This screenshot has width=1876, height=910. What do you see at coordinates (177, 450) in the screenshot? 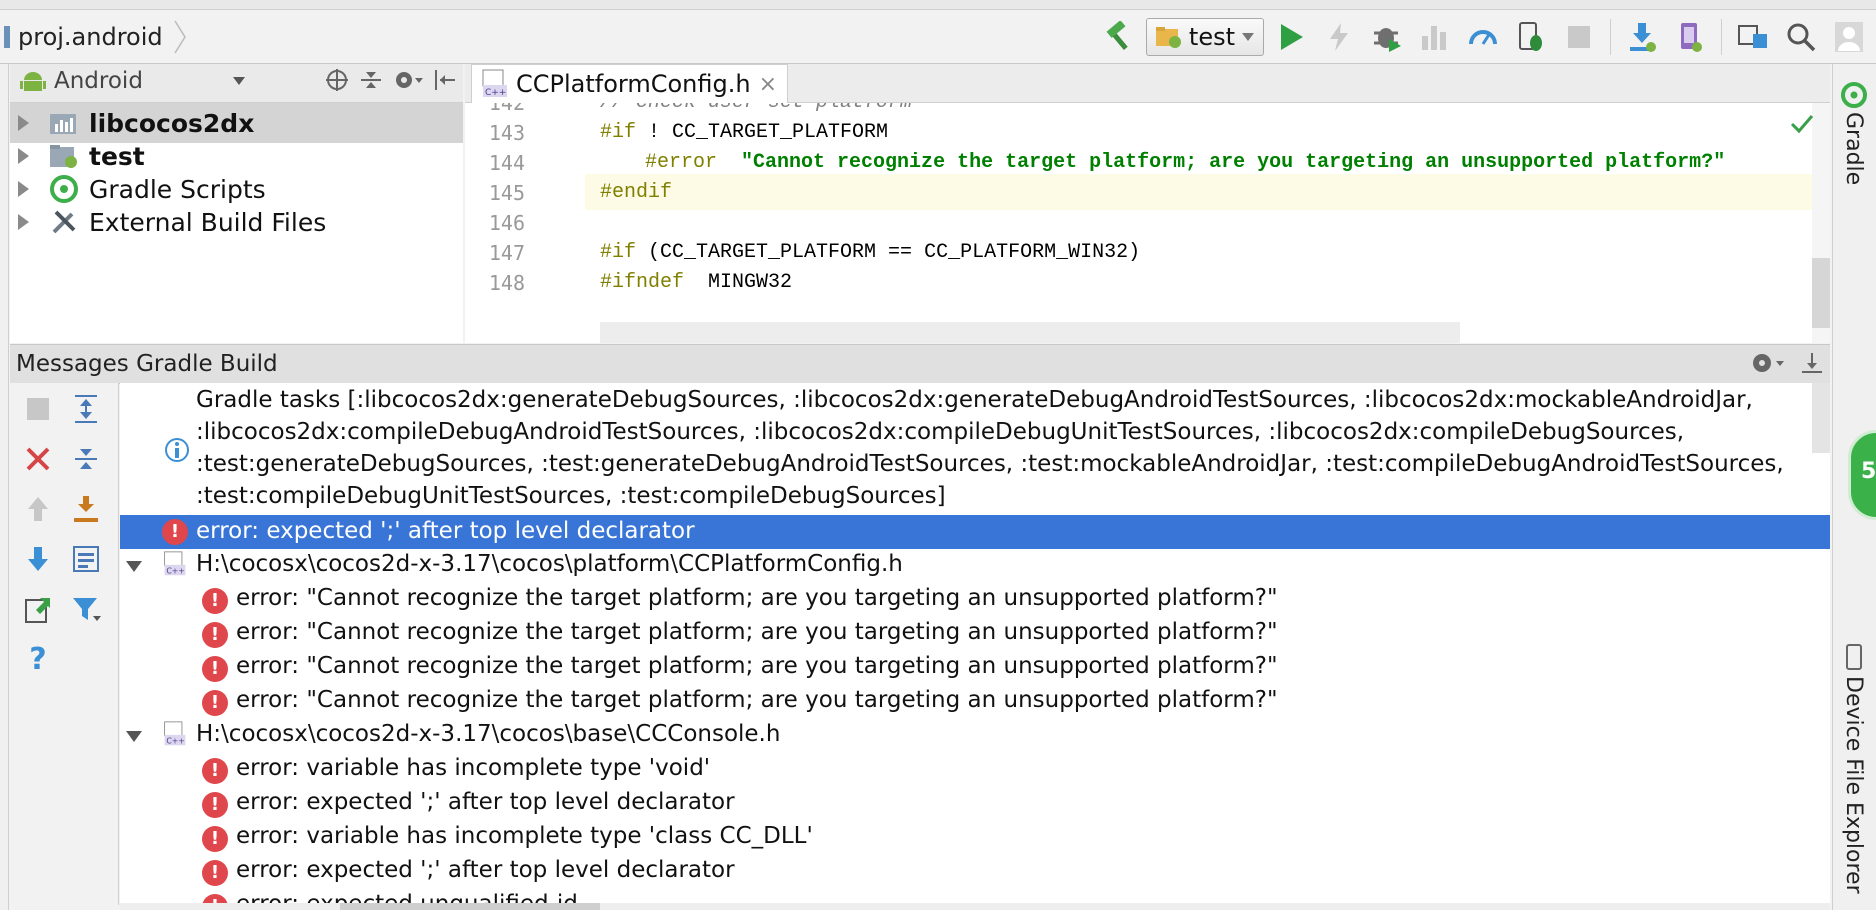
I see `info-icon` at bounding box center [177, 450].